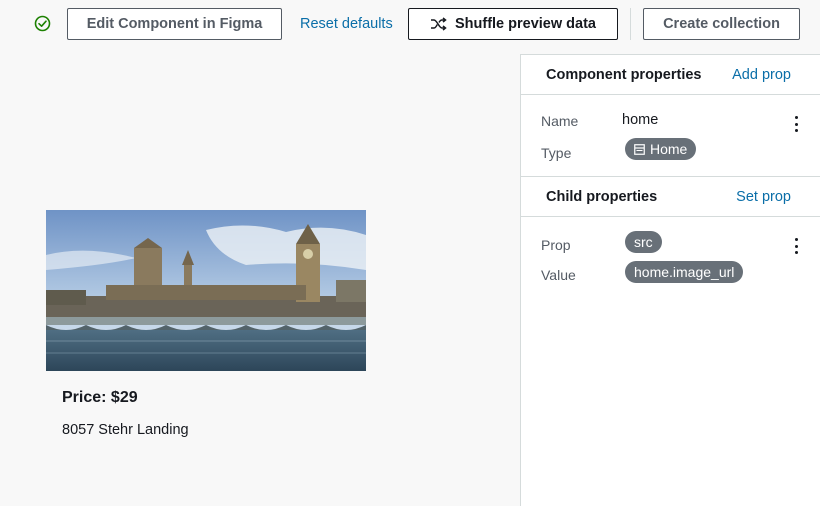  What do you see at coordinates (669, 149) in the screenshot?
I see `type-value: Home` at bounding box center [669, 149].